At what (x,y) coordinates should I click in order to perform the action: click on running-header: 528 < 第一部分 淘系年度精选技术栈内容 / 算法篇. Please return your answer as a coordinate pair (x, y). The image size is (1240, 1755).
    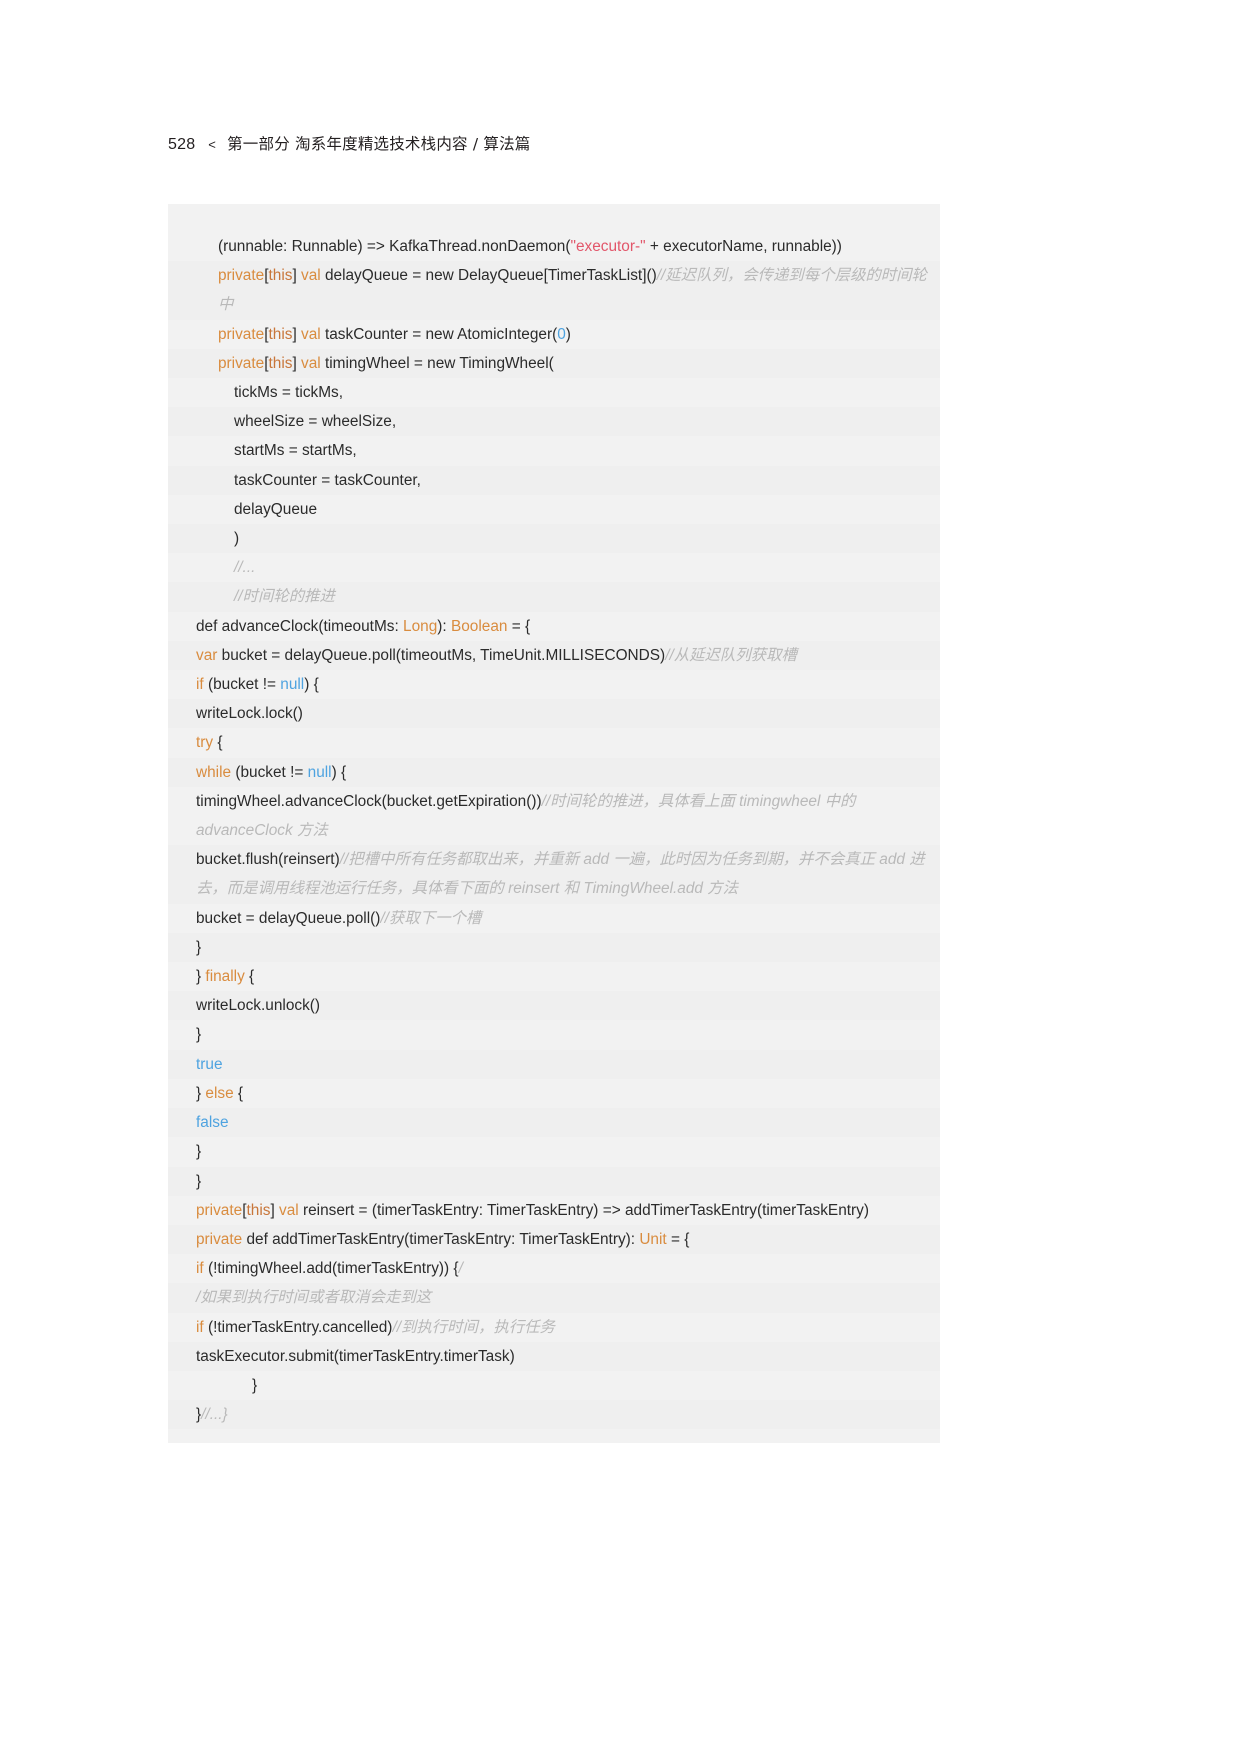
    Looking at the image, I should click on (349, 143).